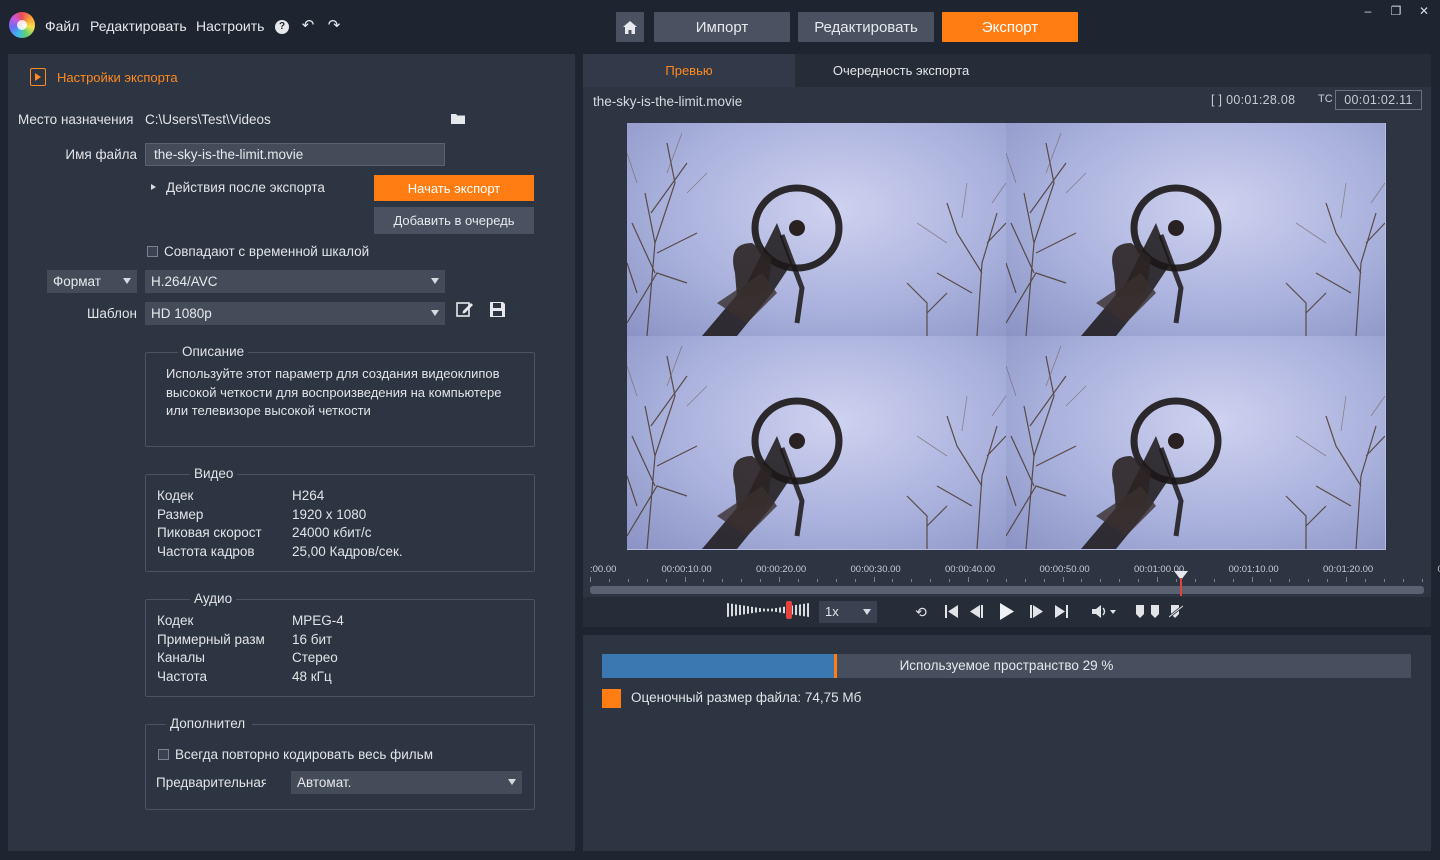 Image resolution: width=1440 pixels, height=860 pixels. I want to click on audio-spec-key: Каналы, so click(181, 658).